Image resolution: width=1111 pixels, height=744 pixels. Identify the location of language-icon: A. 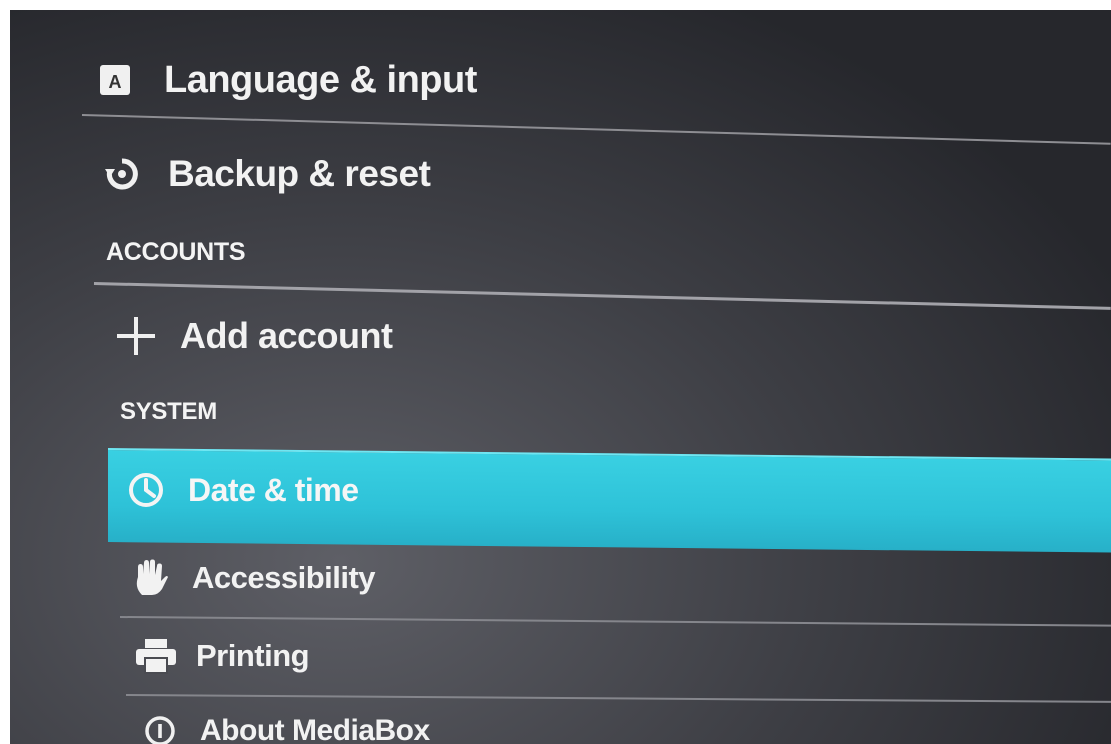
(115, 80).